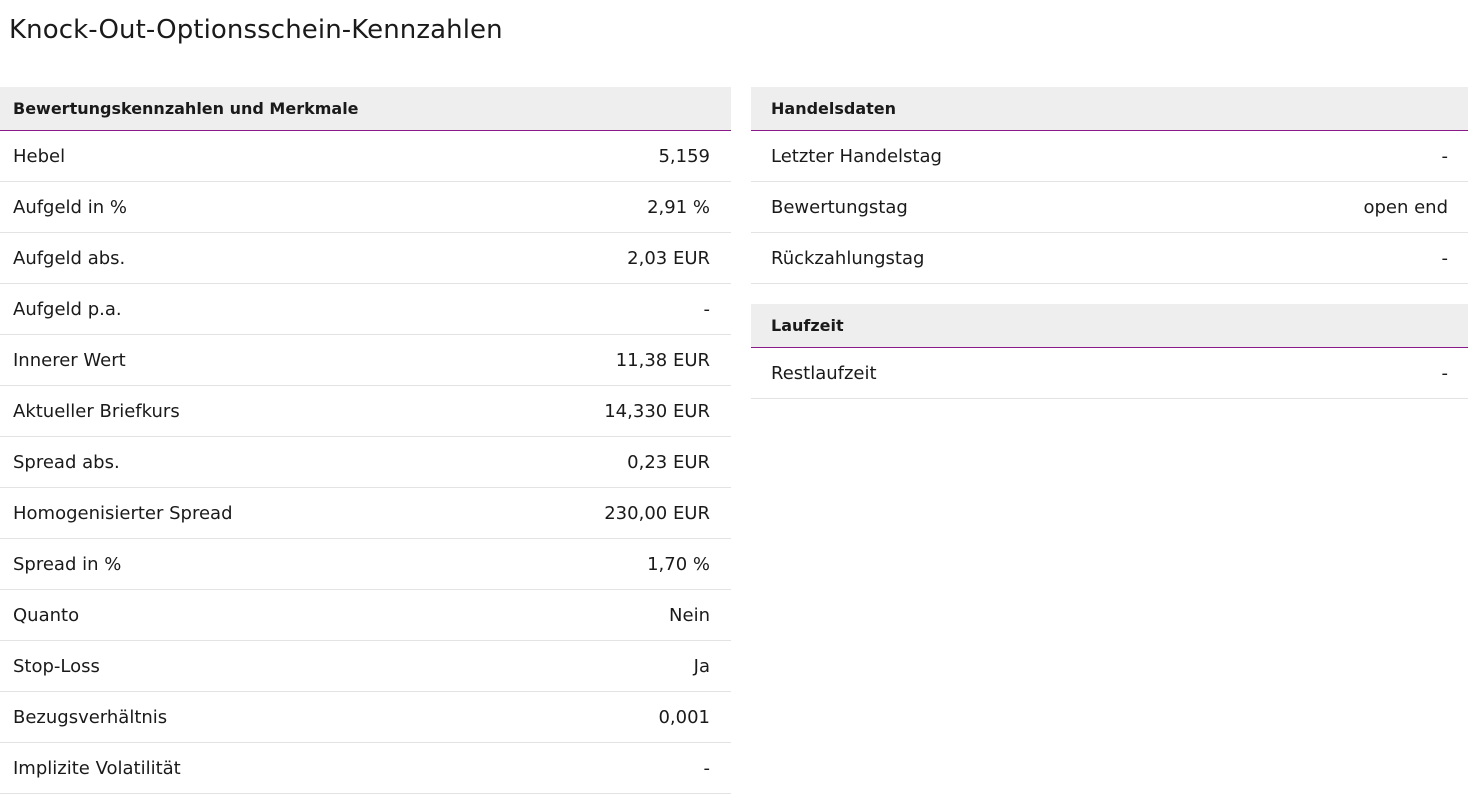 The width and height of the screenshot is (1479, 804). Describe the element at coordinates (39, 156) in the screenshot. I see `row-label: Hebel` at that location.